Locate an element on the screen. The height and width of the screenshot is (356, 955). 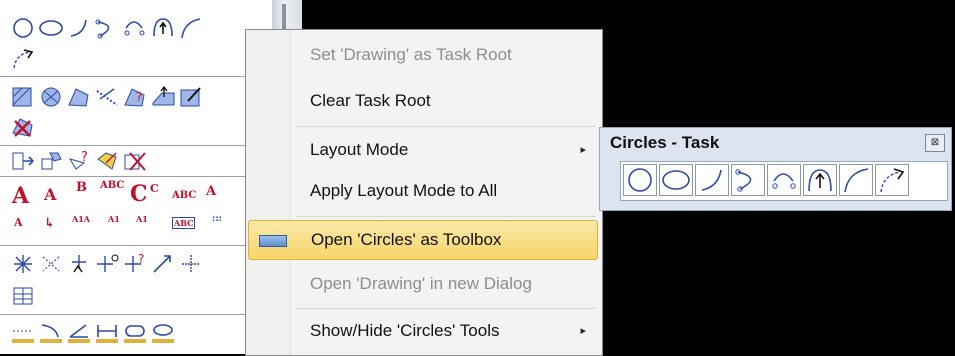
text-node-icon: ↳ is located at coordinates (49, 223).